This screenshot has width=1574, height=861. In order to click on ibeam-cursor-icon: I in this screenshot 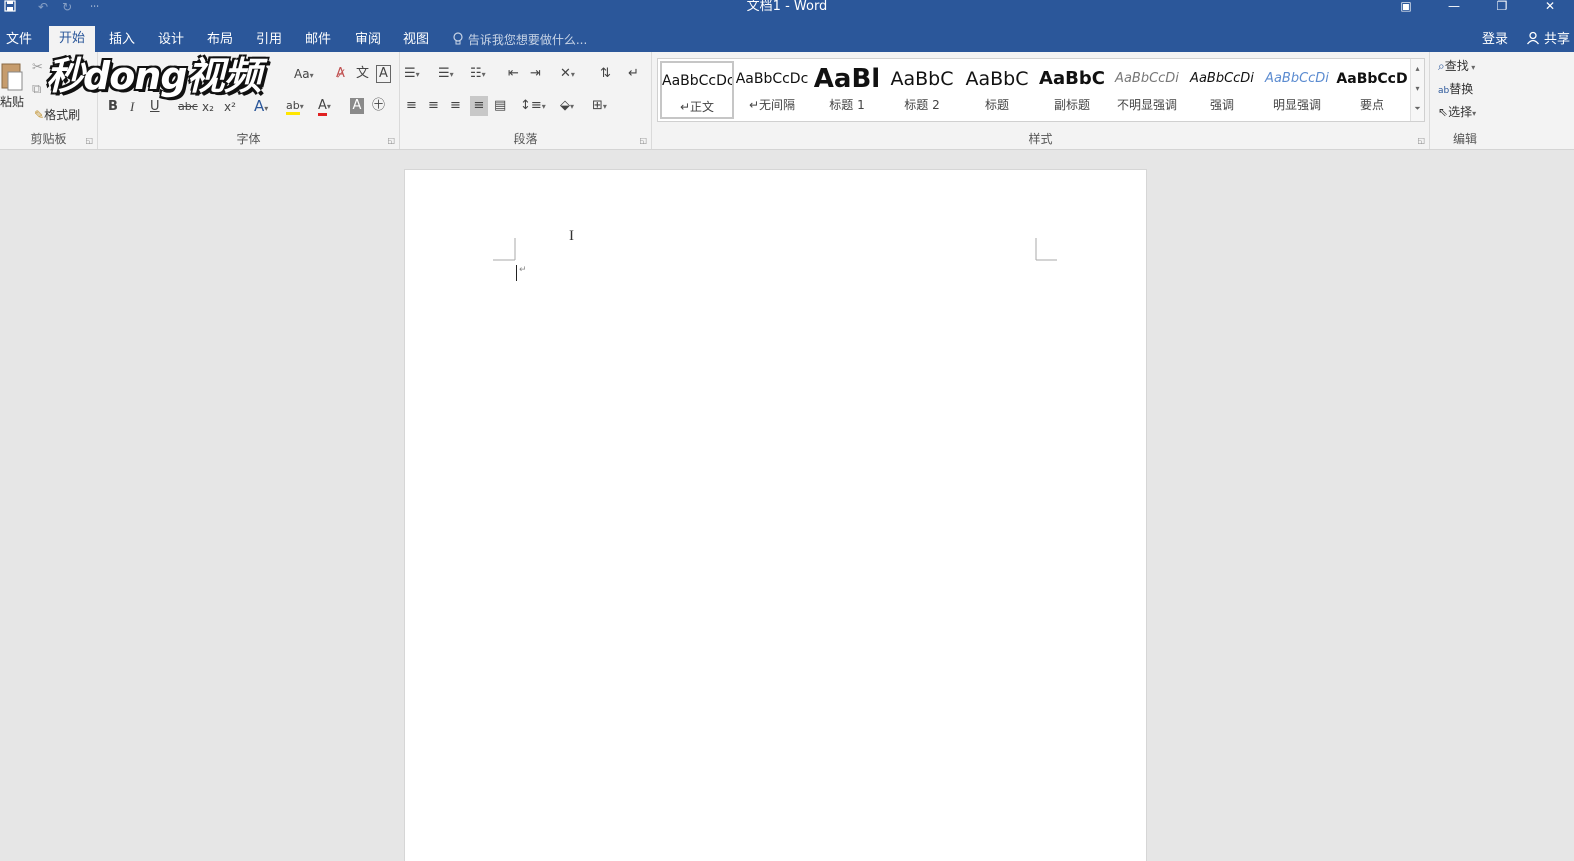, I will do `click(571, 236)`.